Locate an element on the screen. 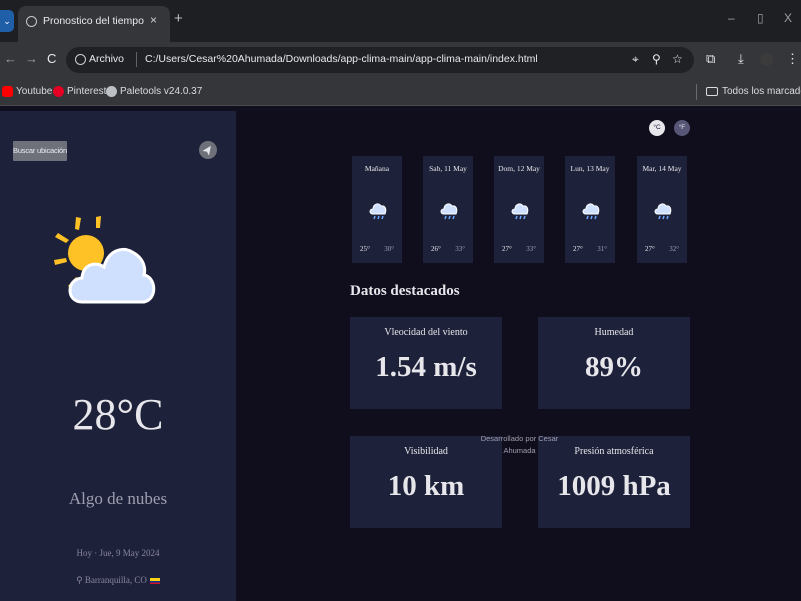 This screenshot has height=601, width=801. new-tab-button: + is located at coordinates (178, 18).